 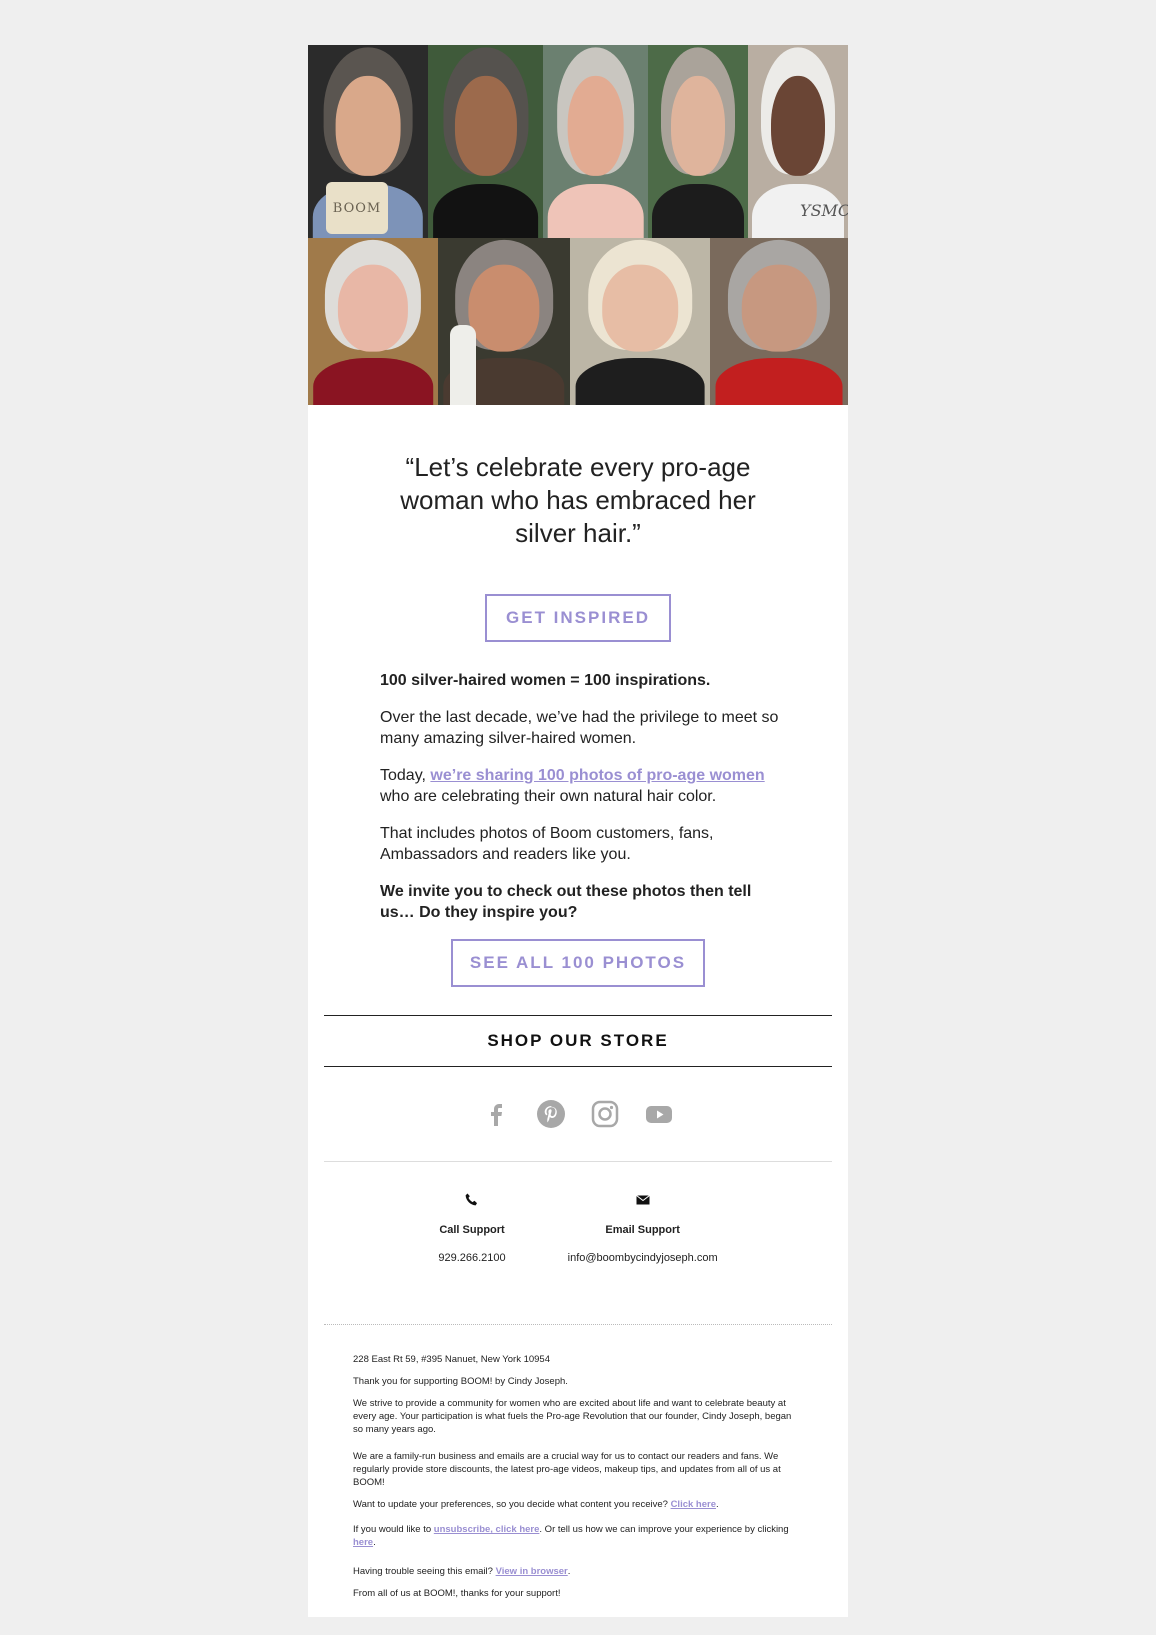 What do you see at coordinates (424, 1571) in the screenshot?
I see `trouble-lead: Having trouble seeing this email?` at bounding box center [424, 1571].